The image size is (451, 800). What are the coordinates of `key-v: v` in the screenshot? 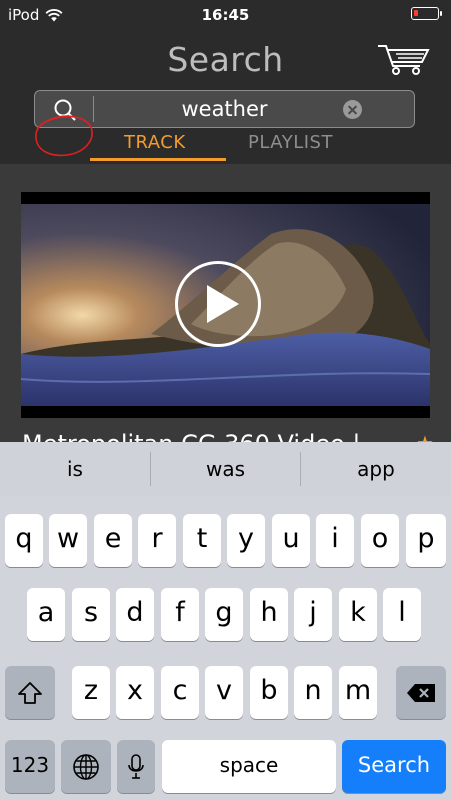 It's located at (224, 692).